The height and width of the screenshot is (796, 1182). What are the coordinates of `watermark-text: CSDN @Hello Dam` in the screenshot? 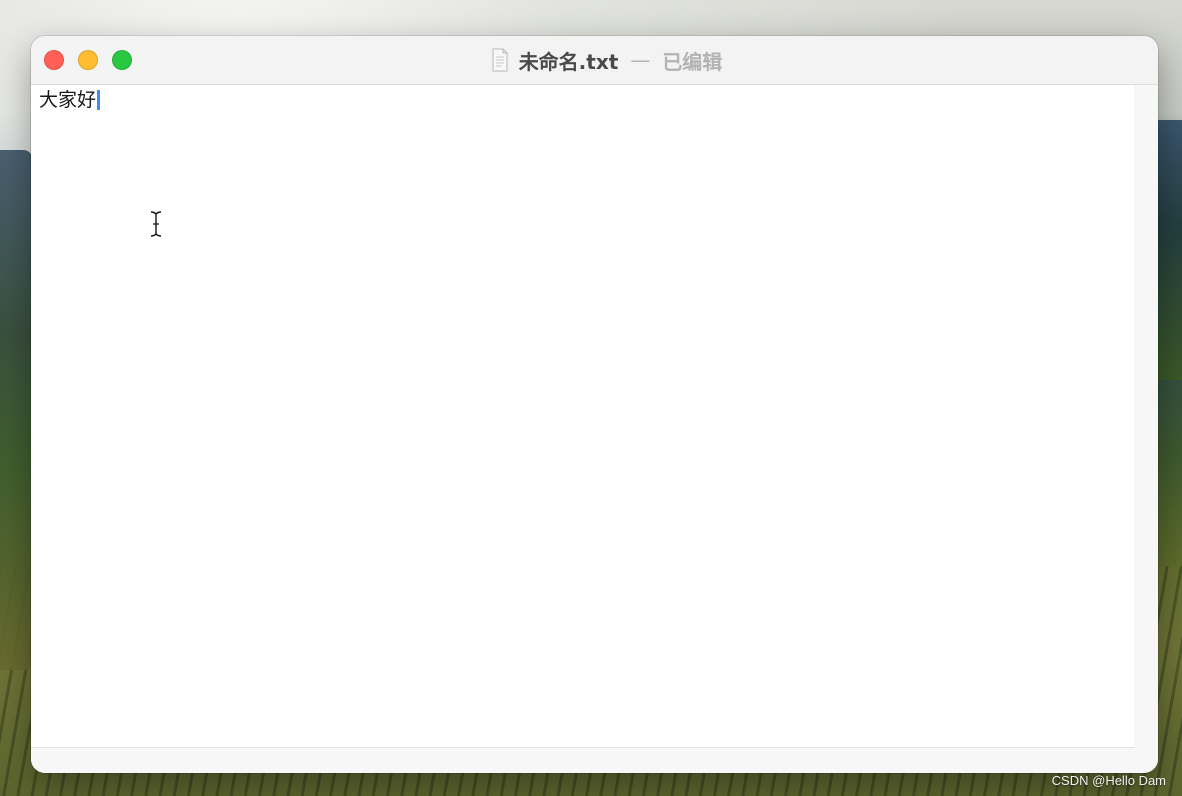 It's located at (1108, 780).